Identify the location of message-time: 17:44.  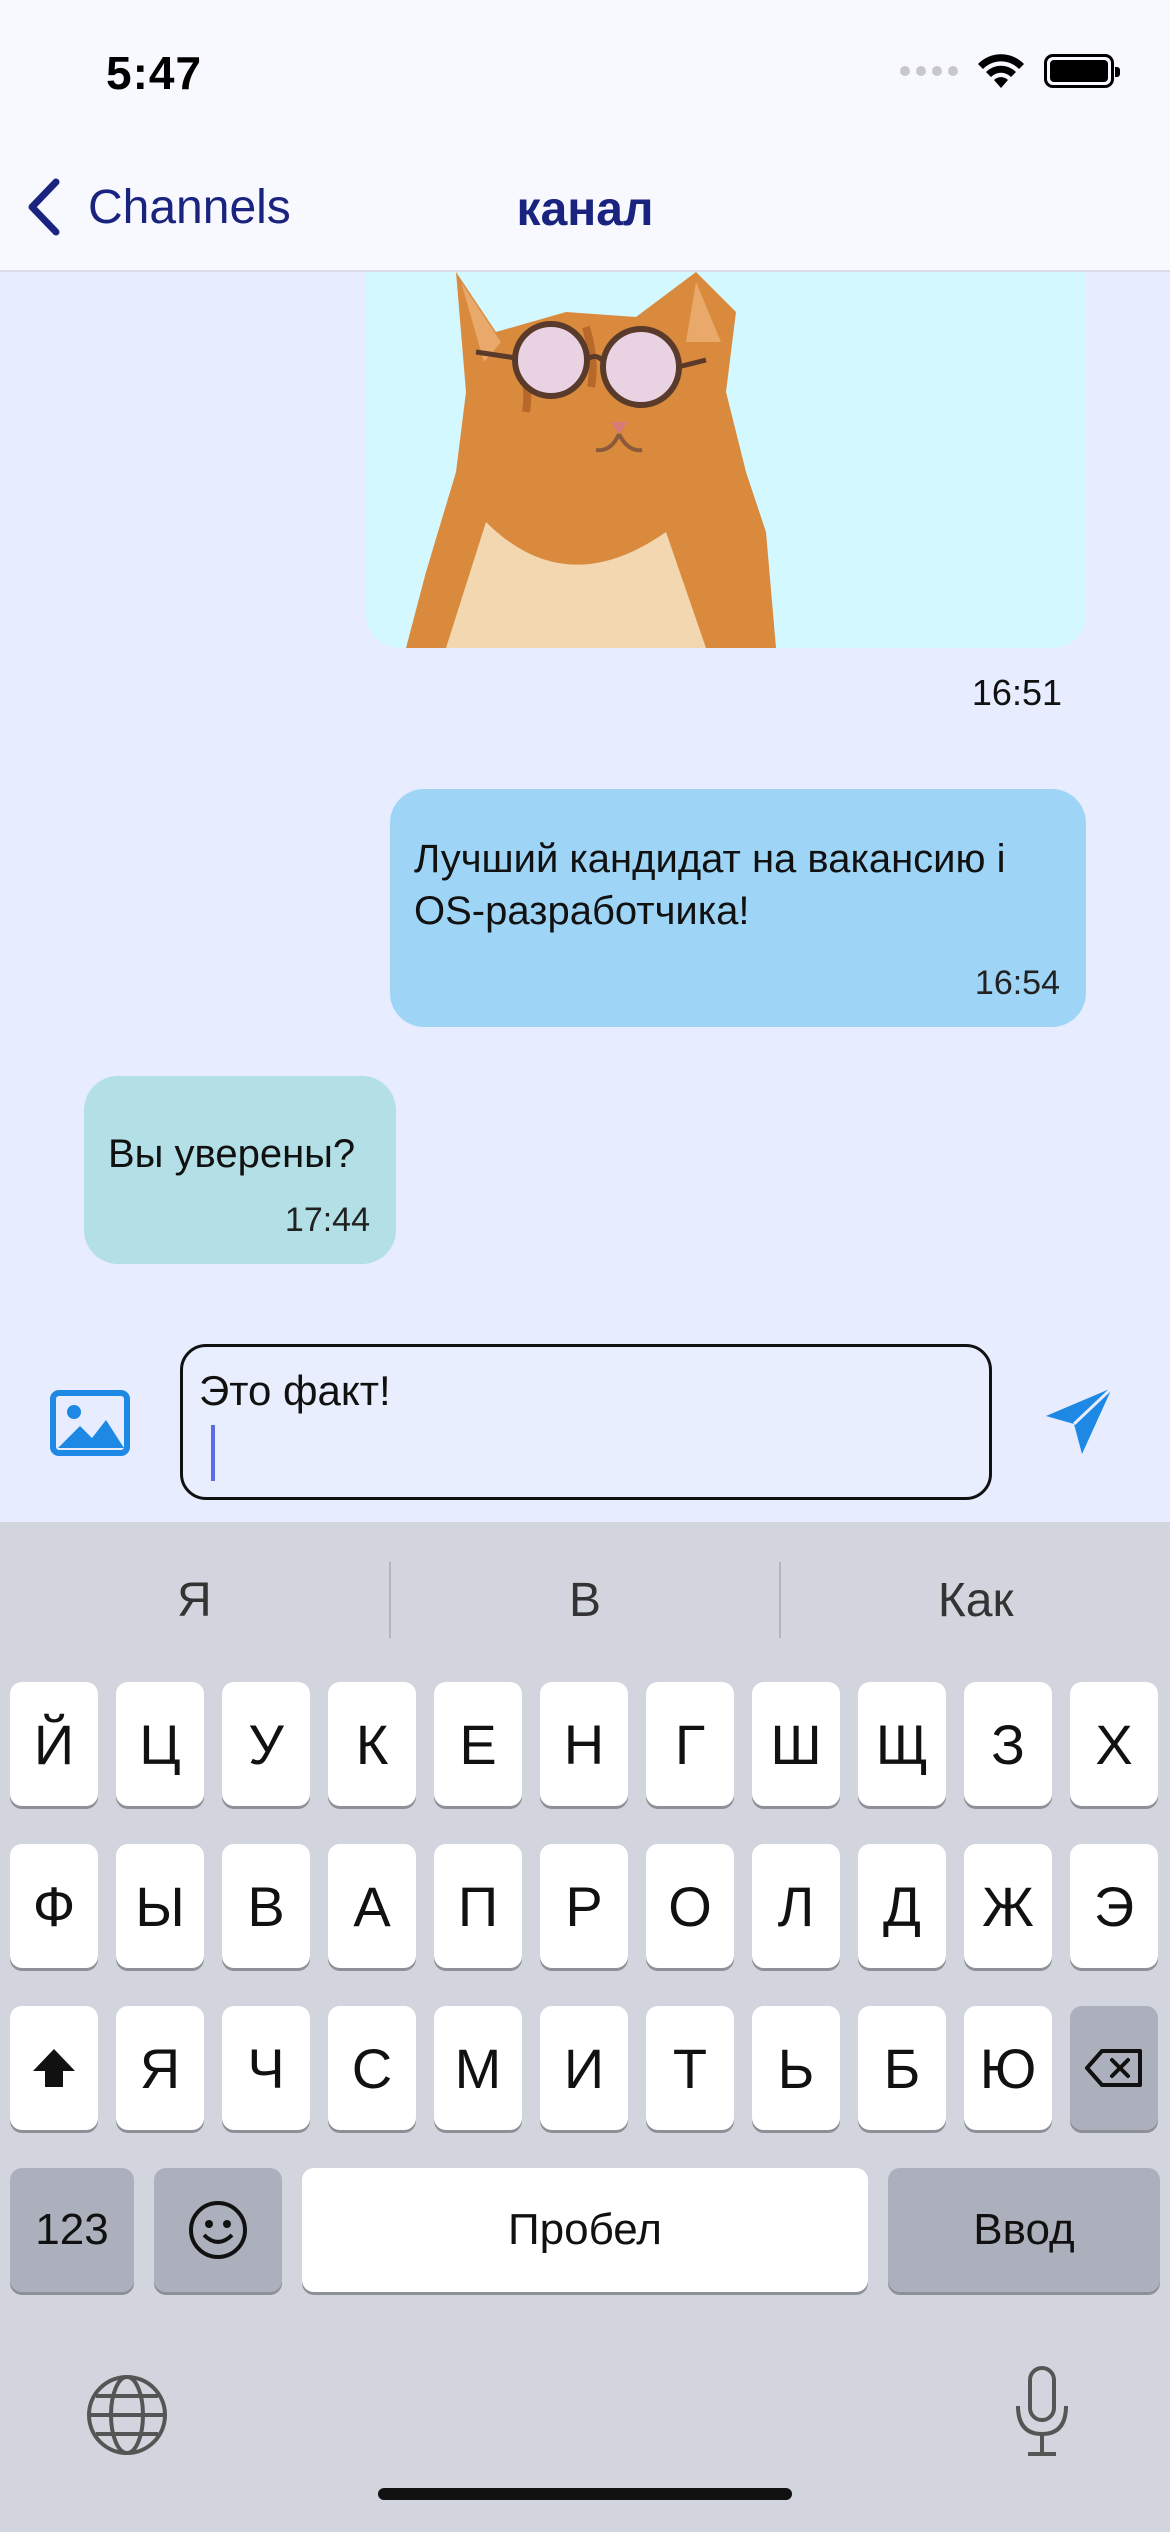
(327, 1220).